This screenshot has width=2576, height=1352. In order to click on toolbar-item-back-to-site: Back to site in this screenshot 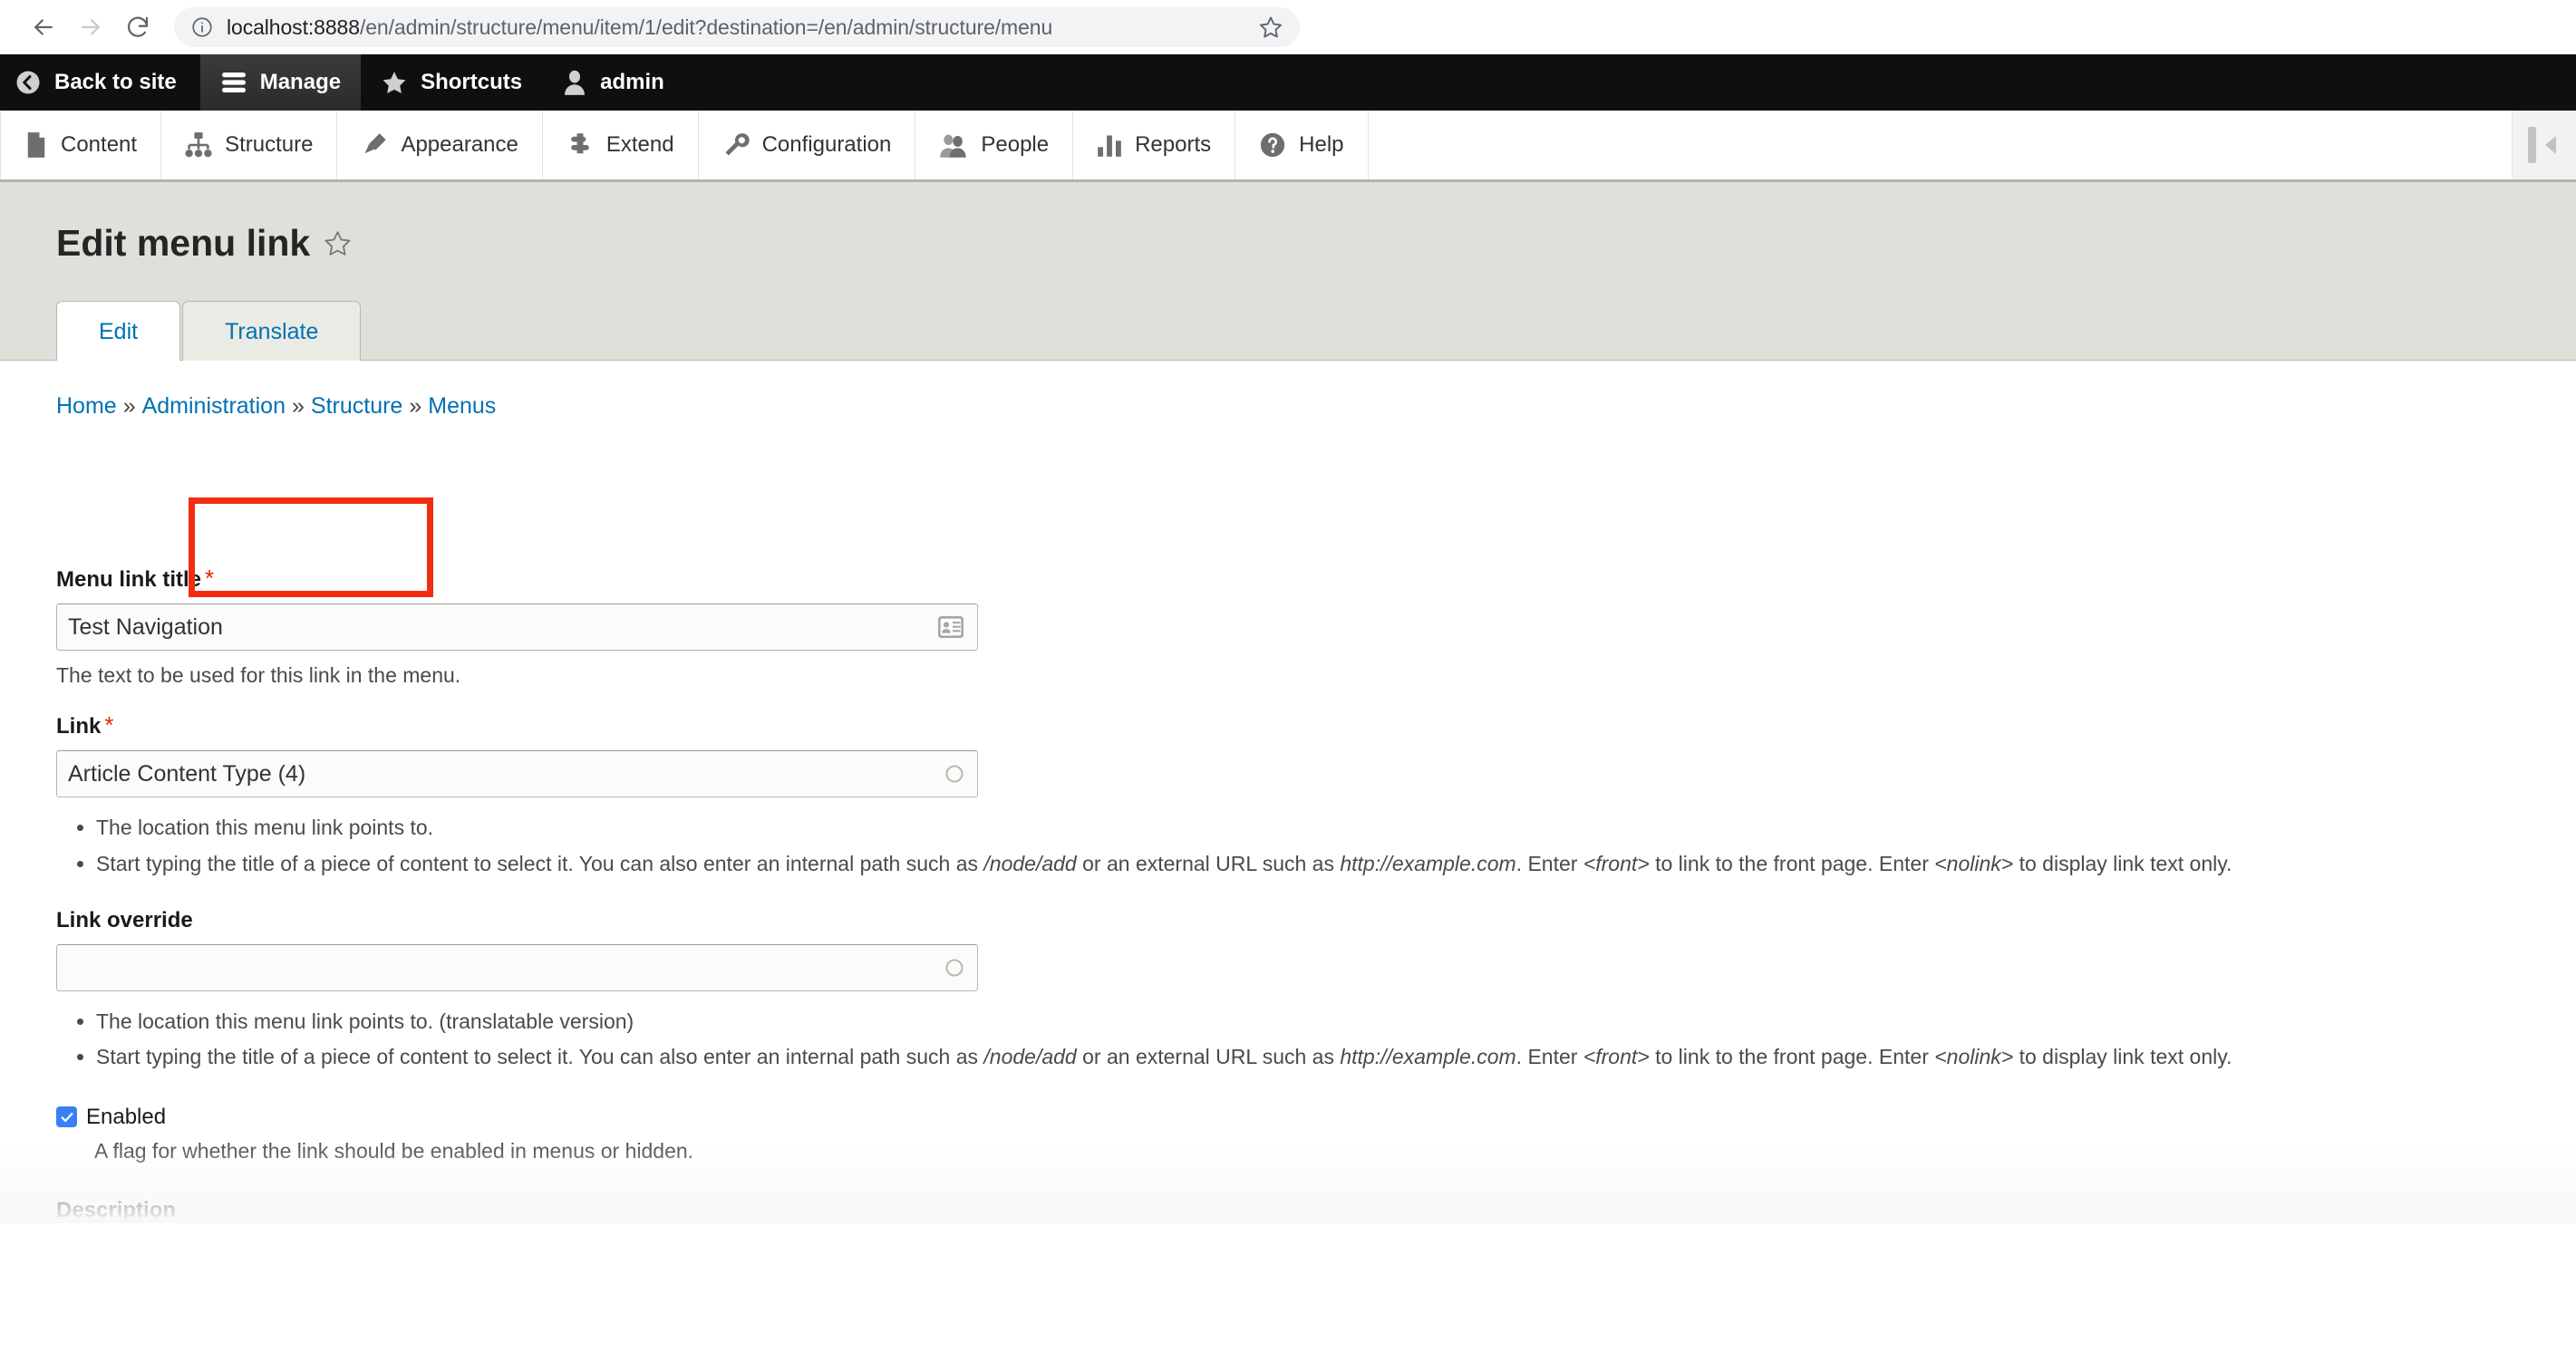, I will do `click(100, 82)`.